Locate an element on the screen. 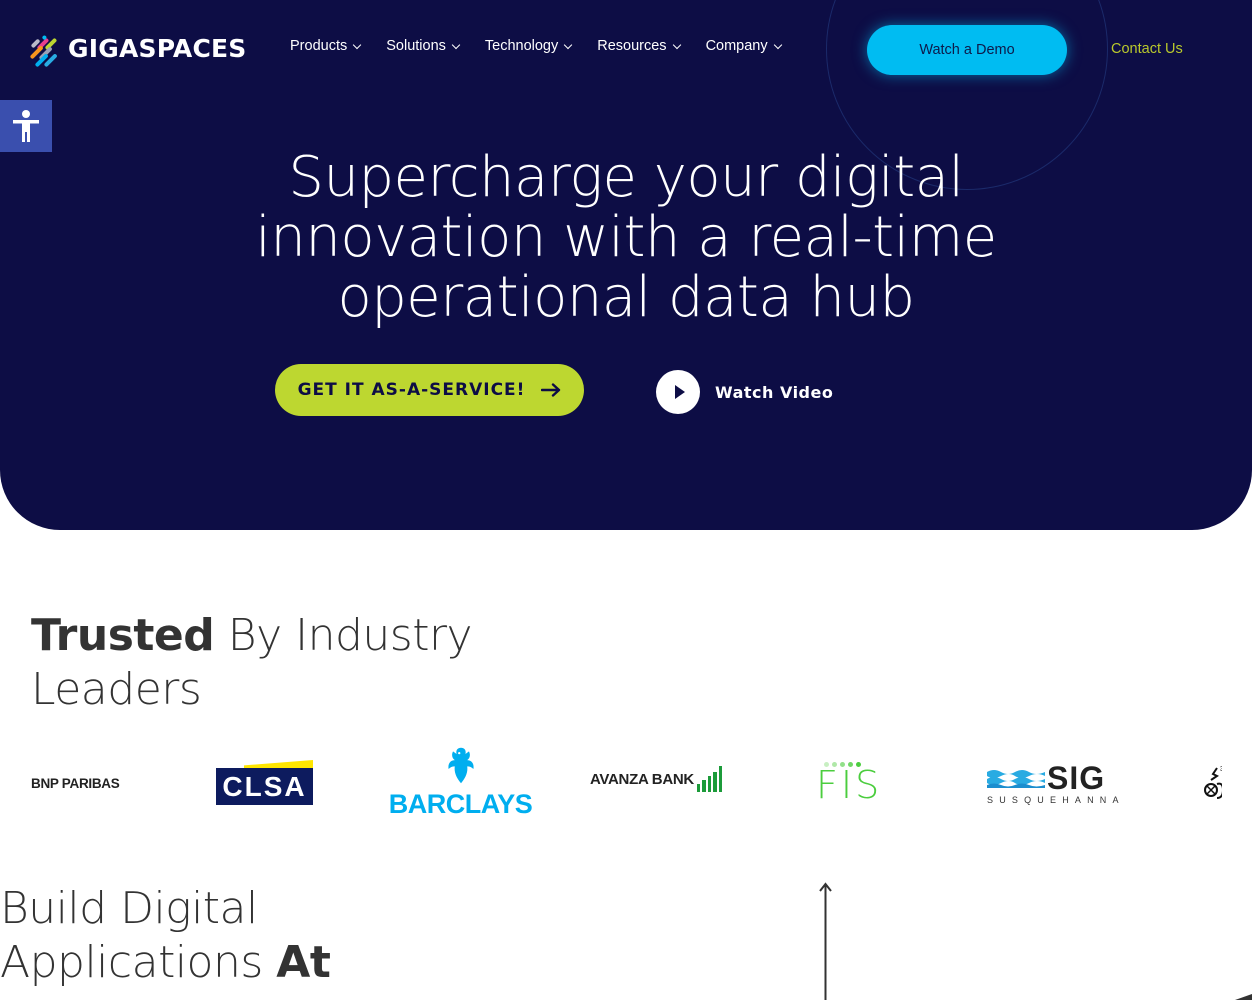  logo-bnp-paribas: BNP PARIBAS is located at coordinates (75, 783).